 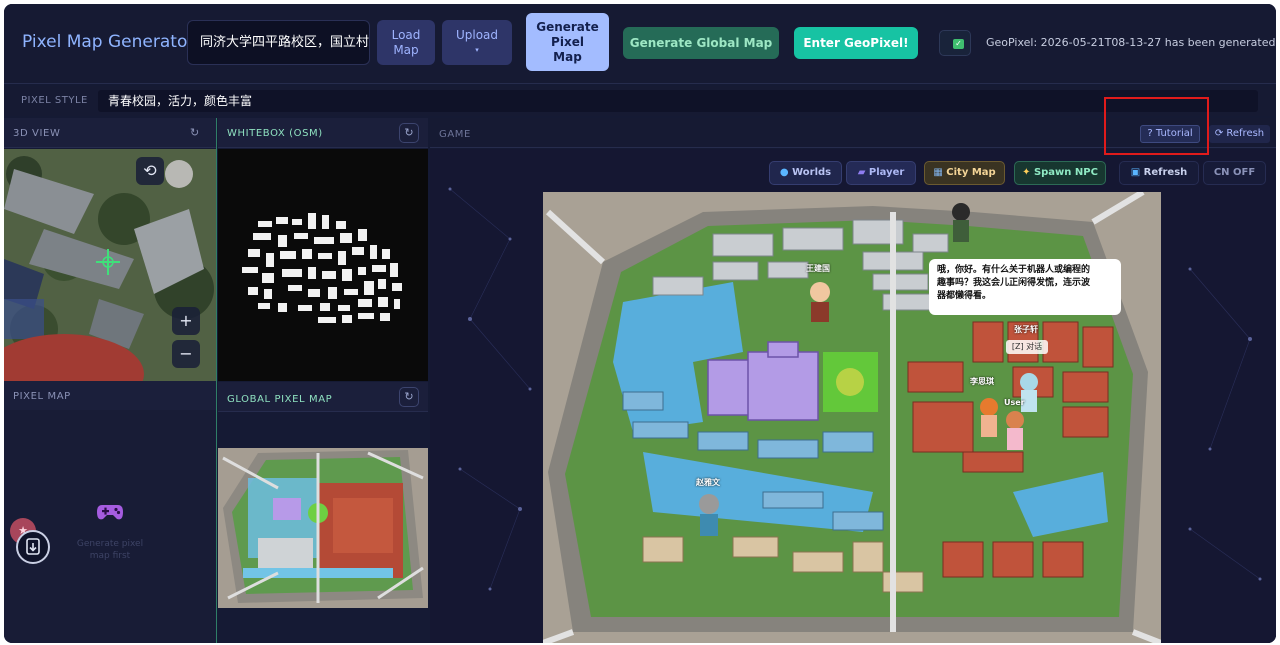 What do you see at coordinates (1165, 172) in the screenshot?
I see `refresh-label: Refresh` at bounding box center [1165, 172].